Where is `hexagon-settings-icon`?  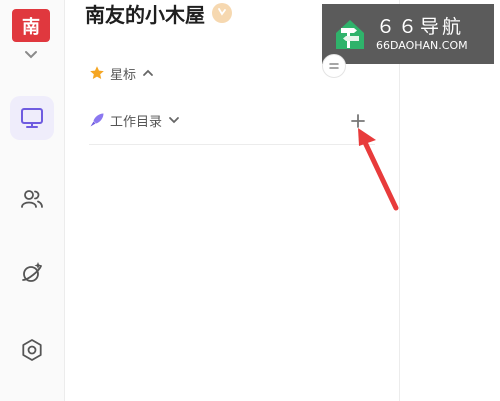 hexagon-settings-icon is located at coordinates (32, 350).